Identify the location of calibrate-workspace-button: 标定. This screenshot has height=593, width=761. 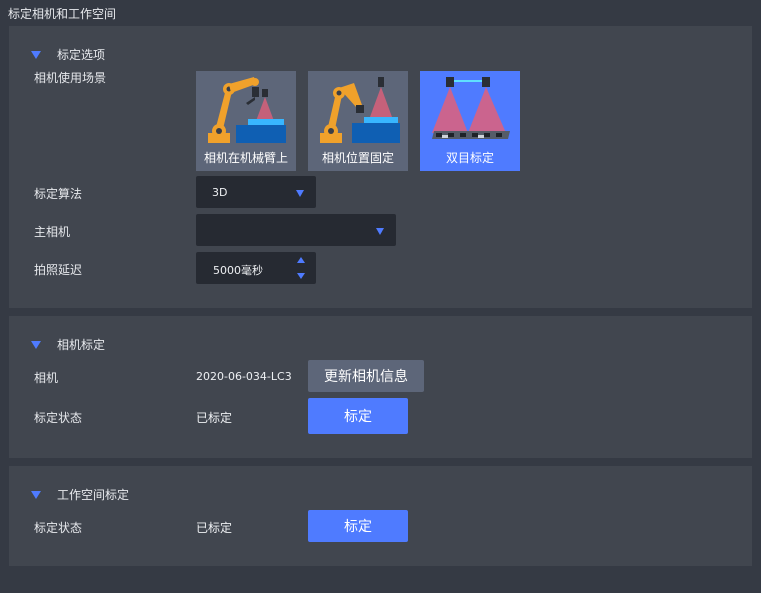
(358, 526).